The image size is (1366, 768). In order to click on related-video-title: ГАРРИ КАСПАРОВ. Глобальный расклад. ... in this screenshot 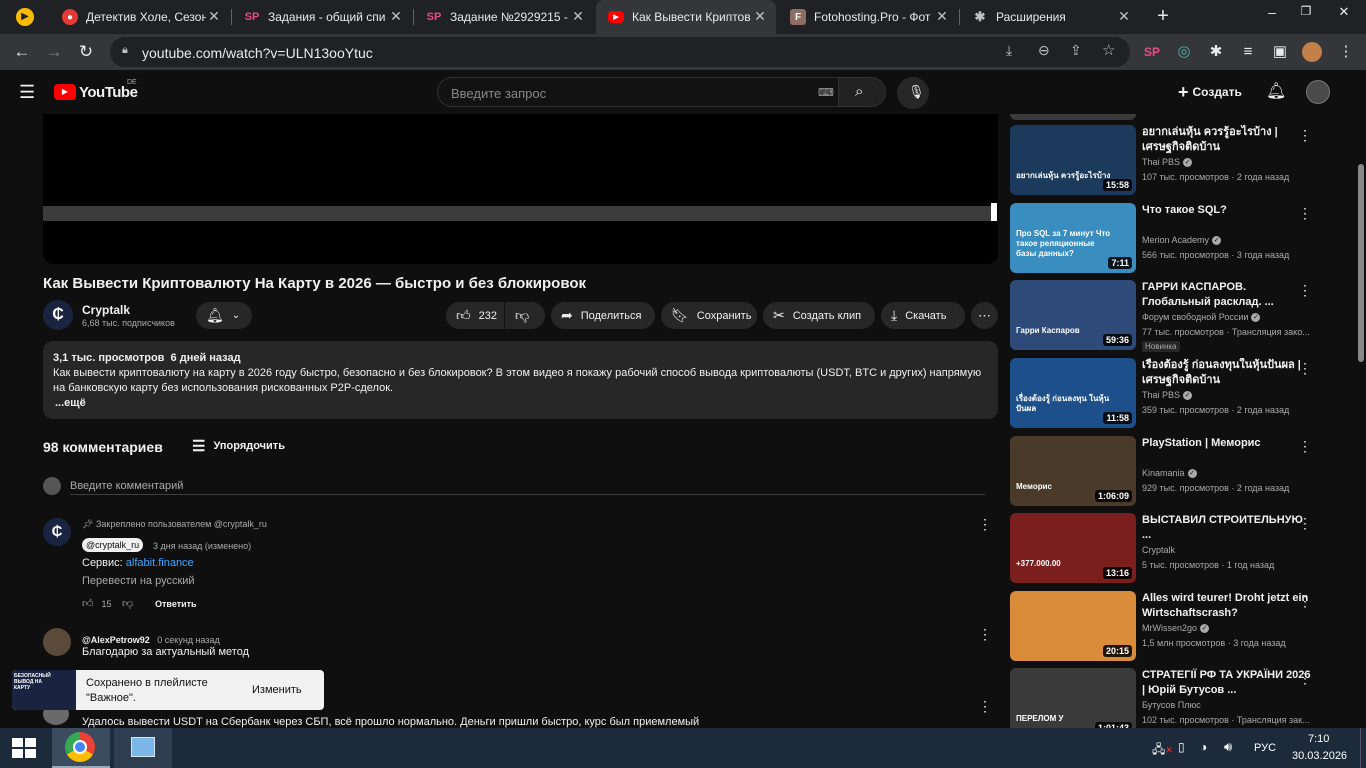, I will do `click(1227, 295)`.